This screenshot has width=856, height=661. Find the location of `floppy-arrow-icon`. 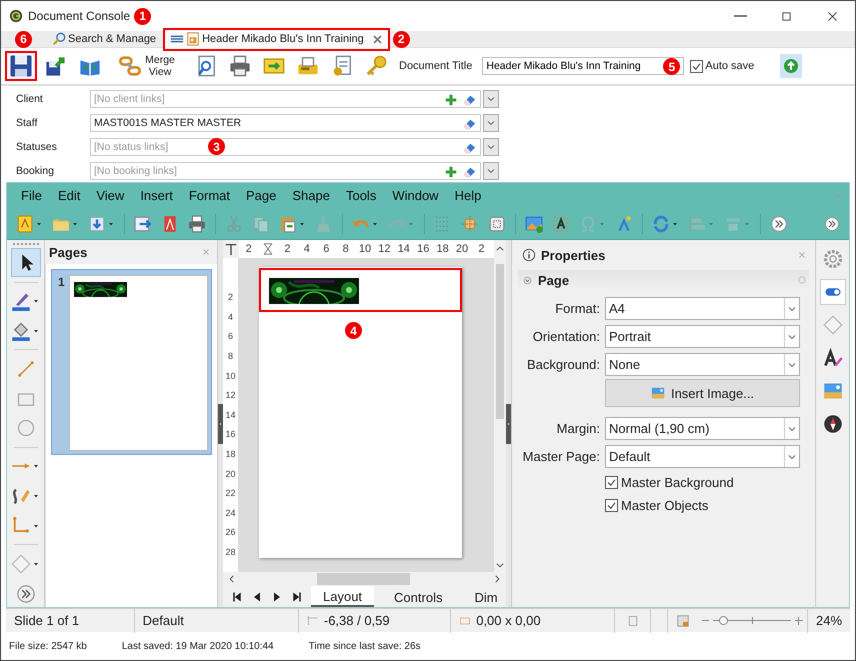

floppy-arrow-icon is located at coordinates (56, 66).